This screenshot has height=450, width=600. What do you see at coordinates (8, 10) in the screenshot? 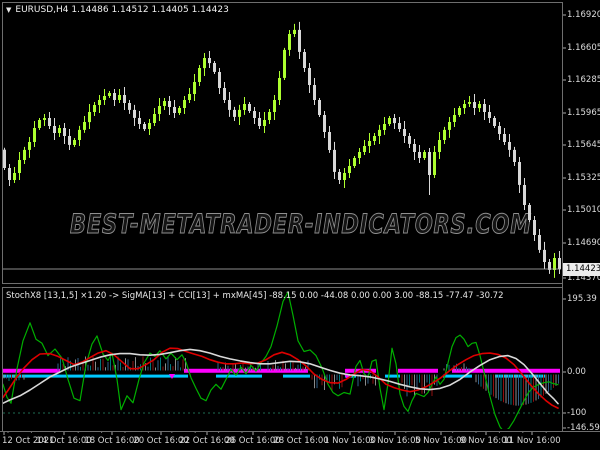
I see `chart-context-arrow-icon: ▼` at bounding box center [8, 10].